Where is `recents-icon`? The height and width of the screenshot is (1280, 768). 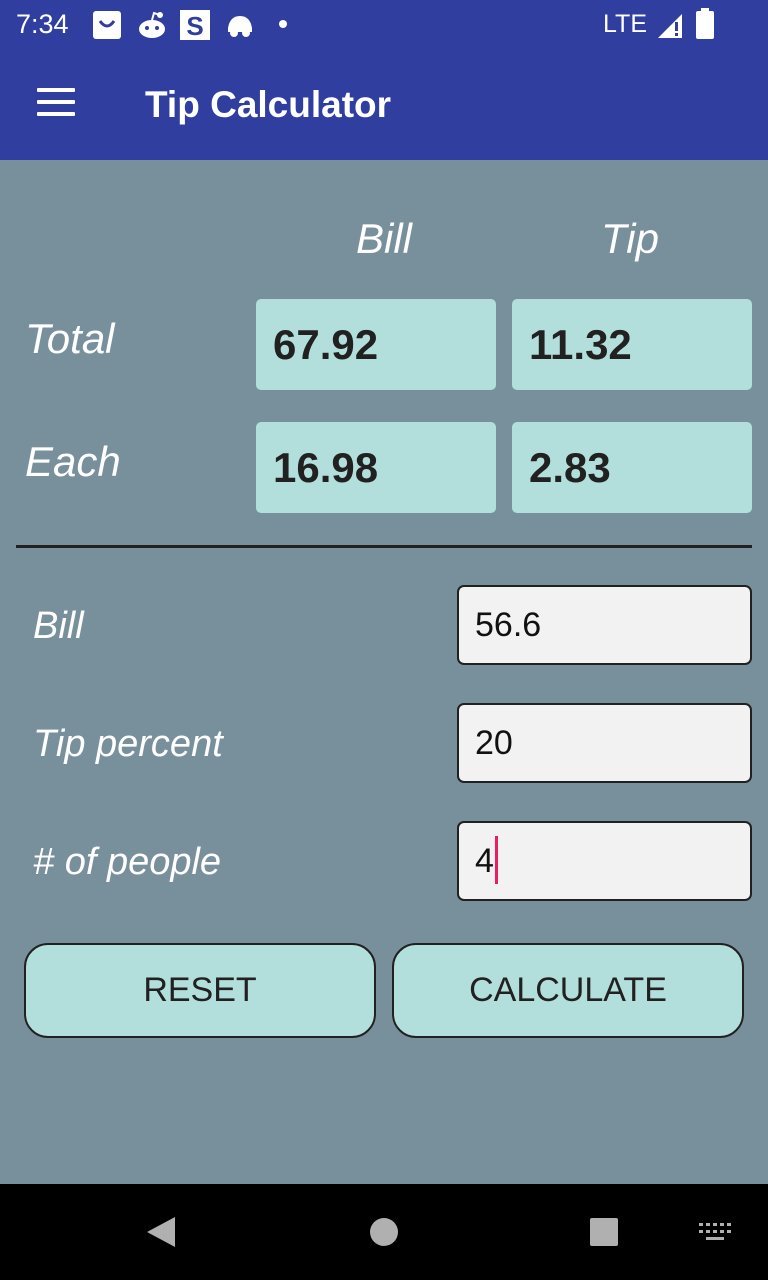 recents-icon is located at coordinates (604, 1232).